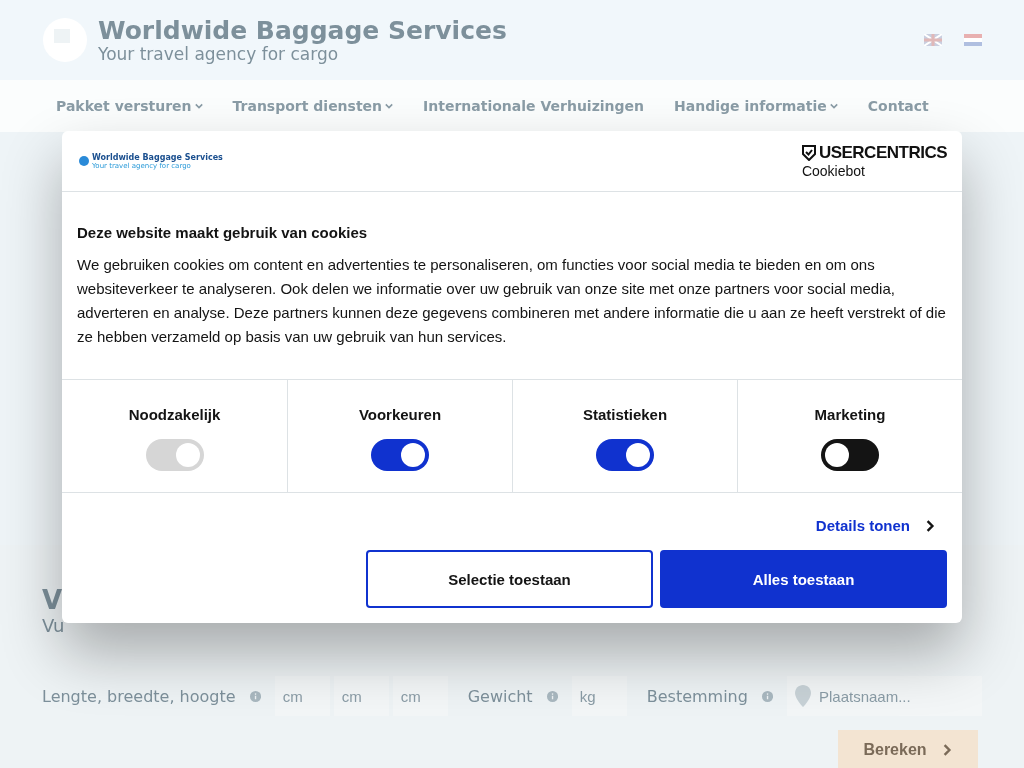 The width and height of the screenshot is (1024, 768). What do you see at coordinates (882, 153) in the screenshot?
I see `provider-name: USERCENTRICS` at bounding box center [882, 153].